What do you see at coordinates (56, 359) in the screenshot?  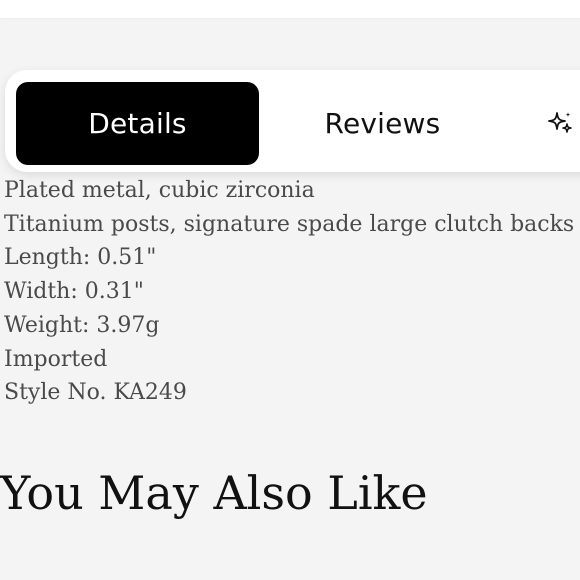 I see `detail-origin: Imported` at bounding box center [56, 359].